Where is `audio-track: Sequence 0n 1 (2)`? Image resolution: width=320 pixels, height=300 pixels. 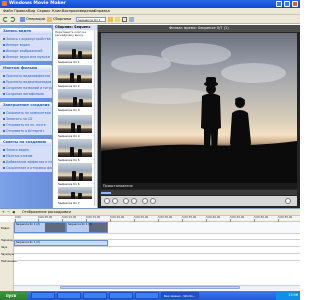
audio-track: Sequence 0n 1 (2) is located at coordinates (157, 243).